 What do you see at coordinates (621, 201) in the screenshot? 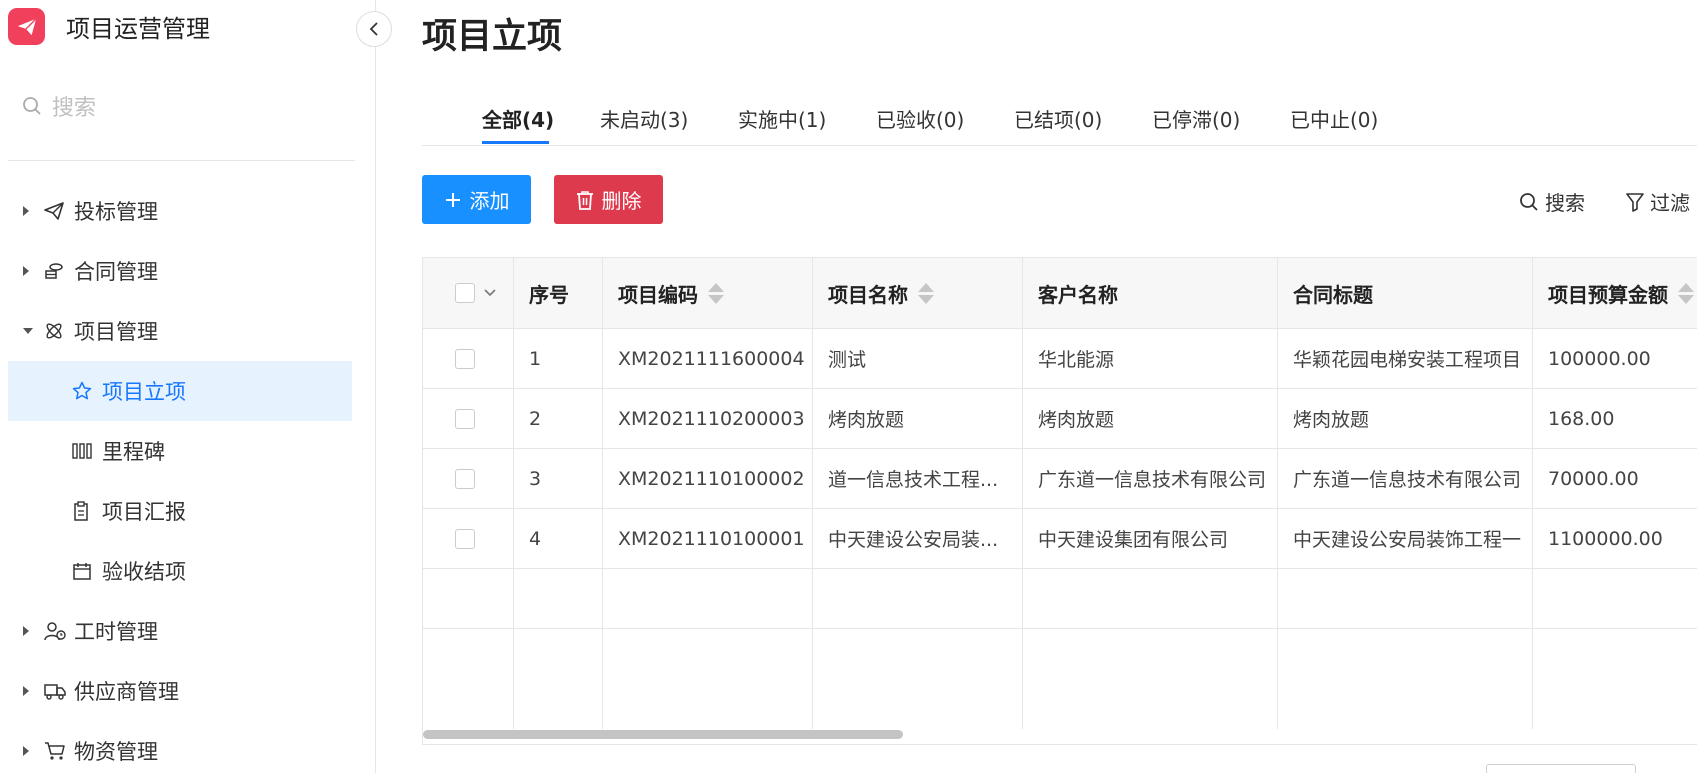
I see `delete-button-label: 删除` at bounding box center [621, 201].